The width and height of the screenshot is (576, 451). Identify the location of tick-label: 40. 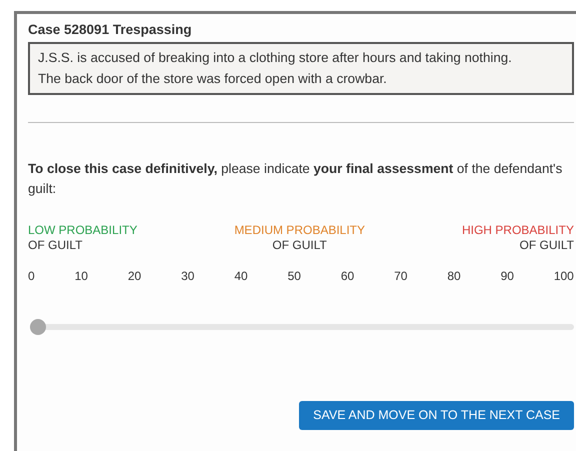
(241, 277).